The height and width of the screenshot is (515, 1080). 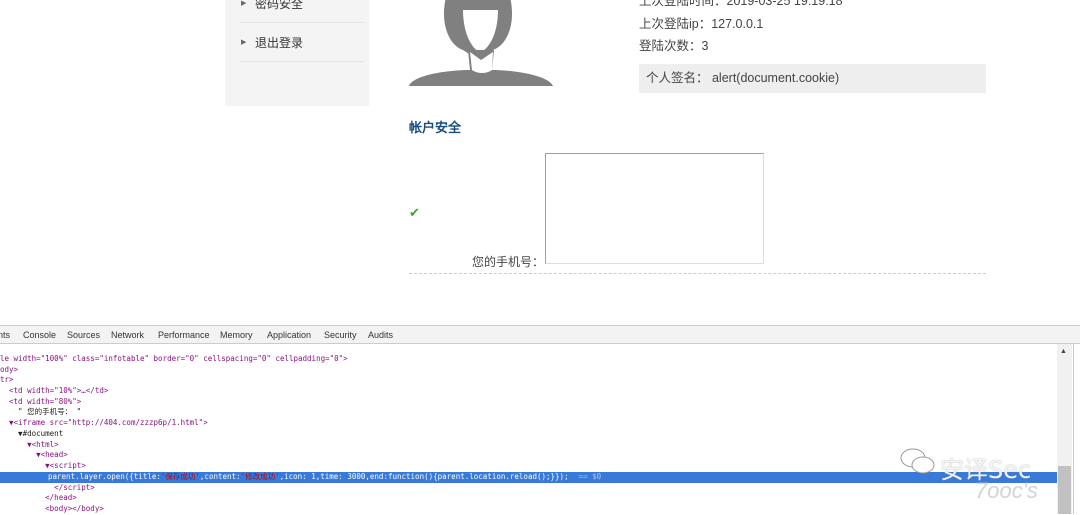 I want to click on scroll-up-icon: ▲, so click(x=1063, y=351).